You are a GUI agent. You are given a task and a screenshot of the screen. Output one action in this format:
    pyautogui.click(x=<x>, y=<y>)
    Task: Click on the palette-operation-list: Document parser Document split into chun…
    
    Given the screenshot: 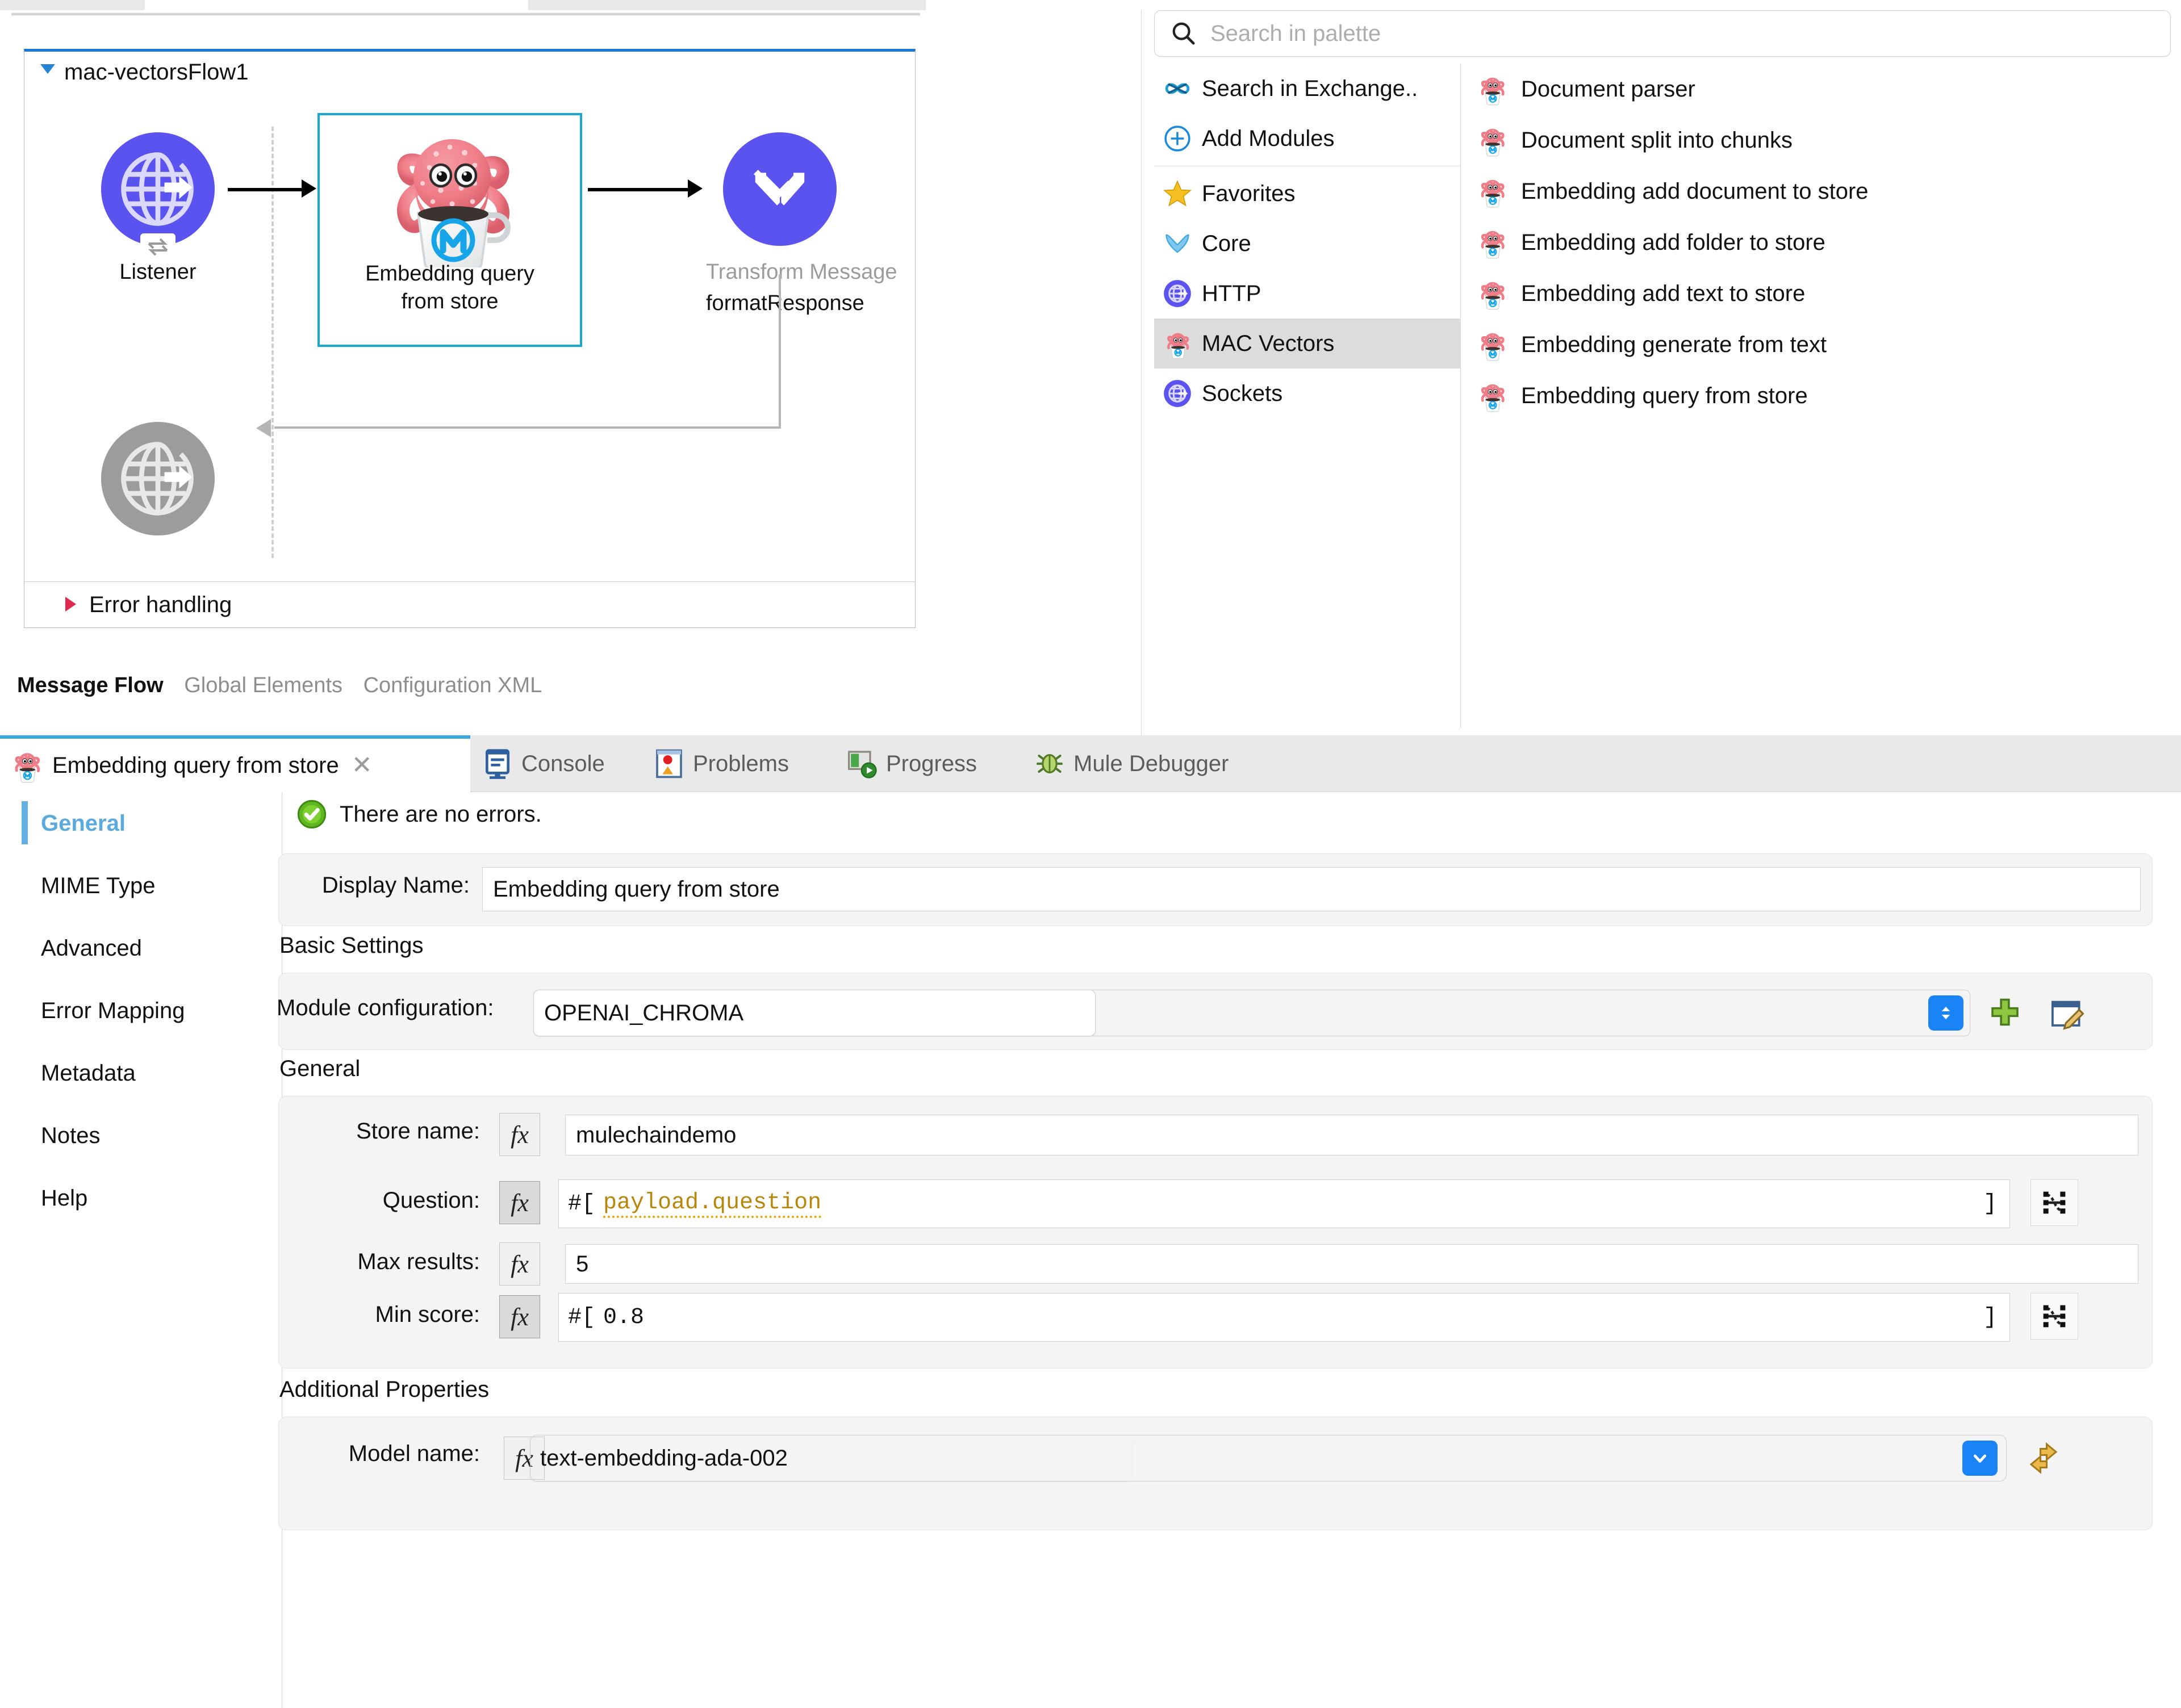 What is the action you would take?
    pyautogui.click(x=1816, y=396)
    